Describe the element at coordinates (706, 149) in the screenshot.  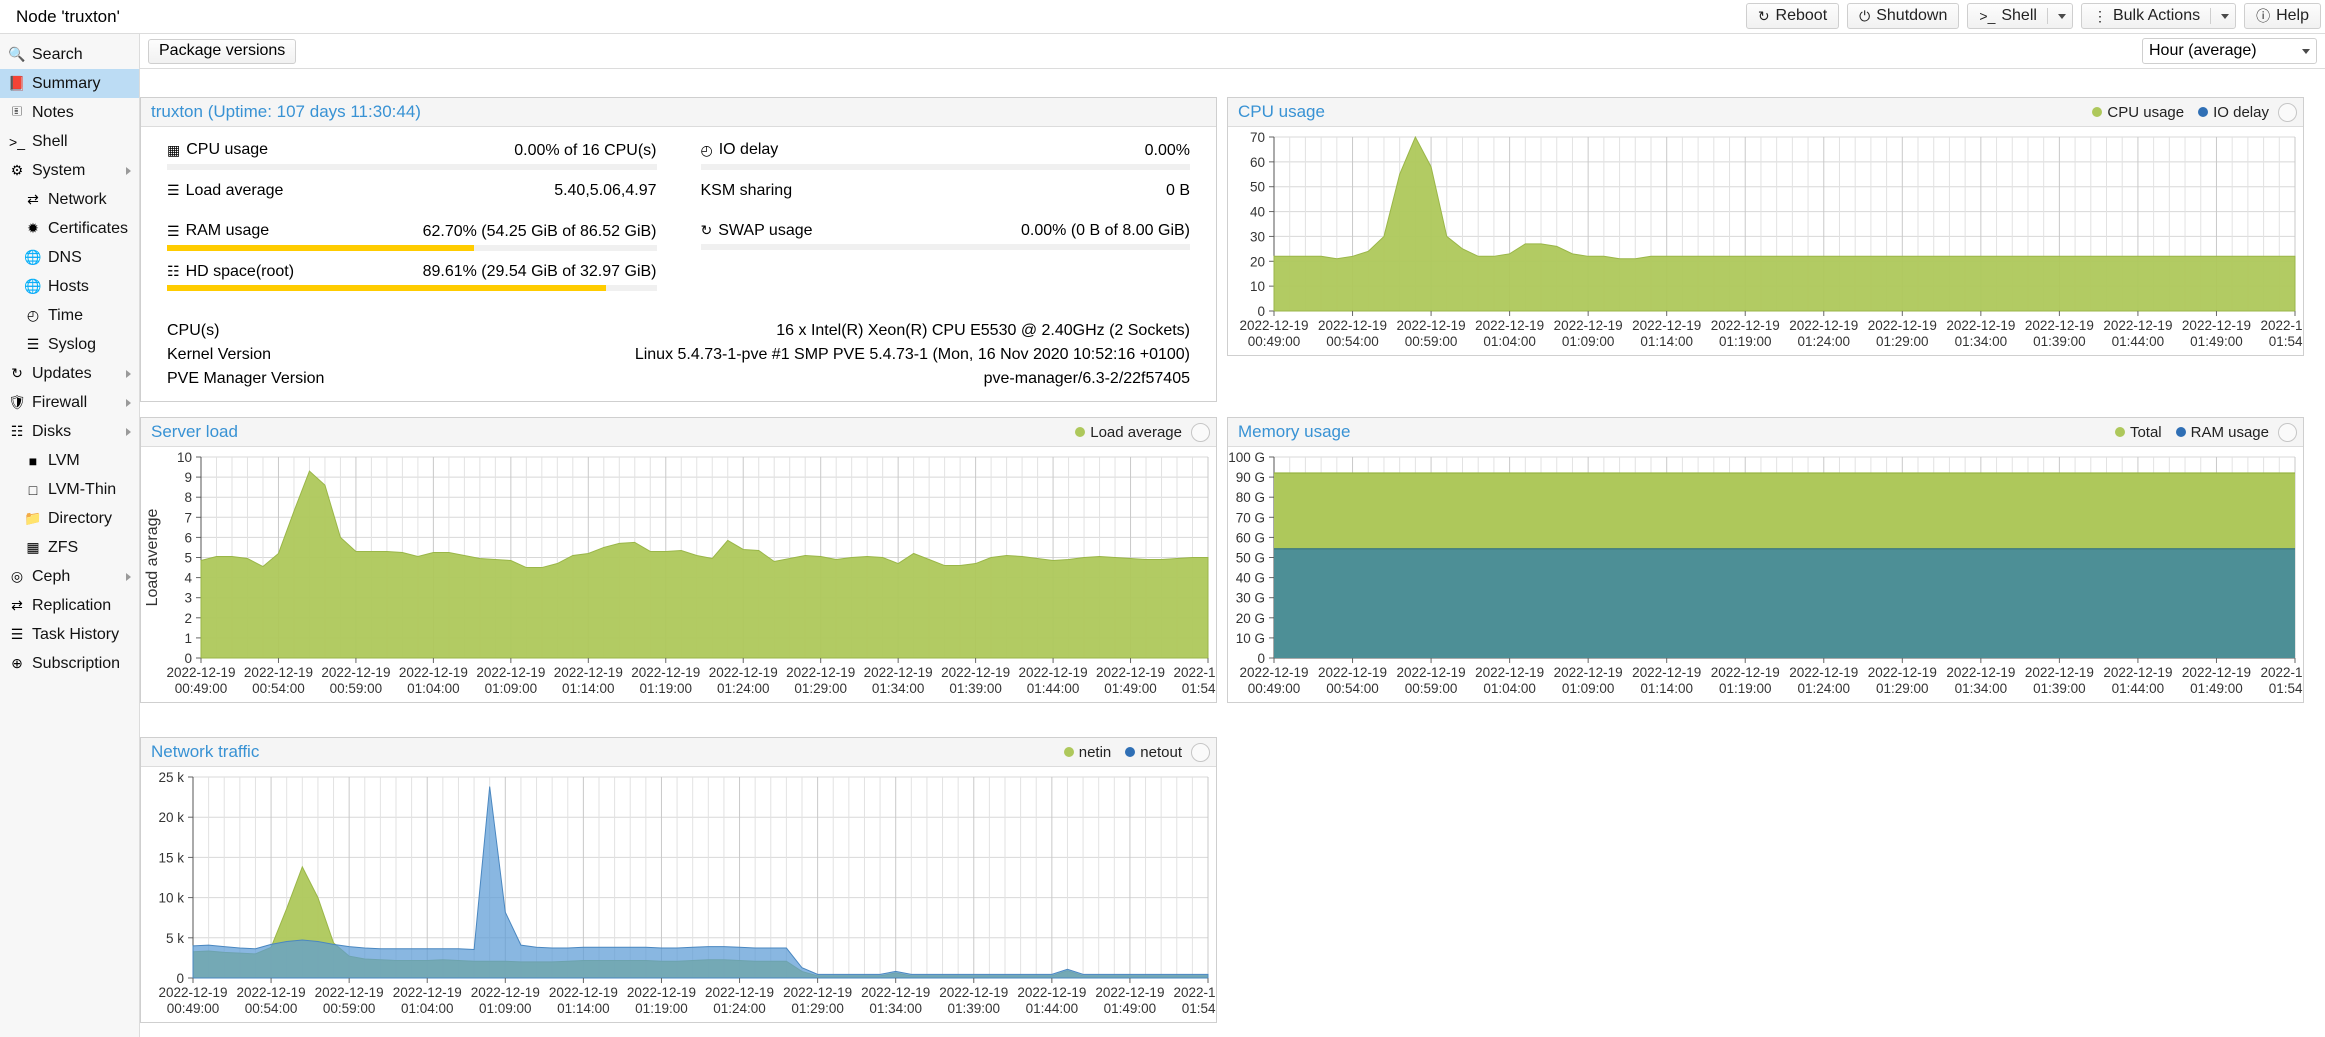
I see `clock-icon: ◴` at that location.